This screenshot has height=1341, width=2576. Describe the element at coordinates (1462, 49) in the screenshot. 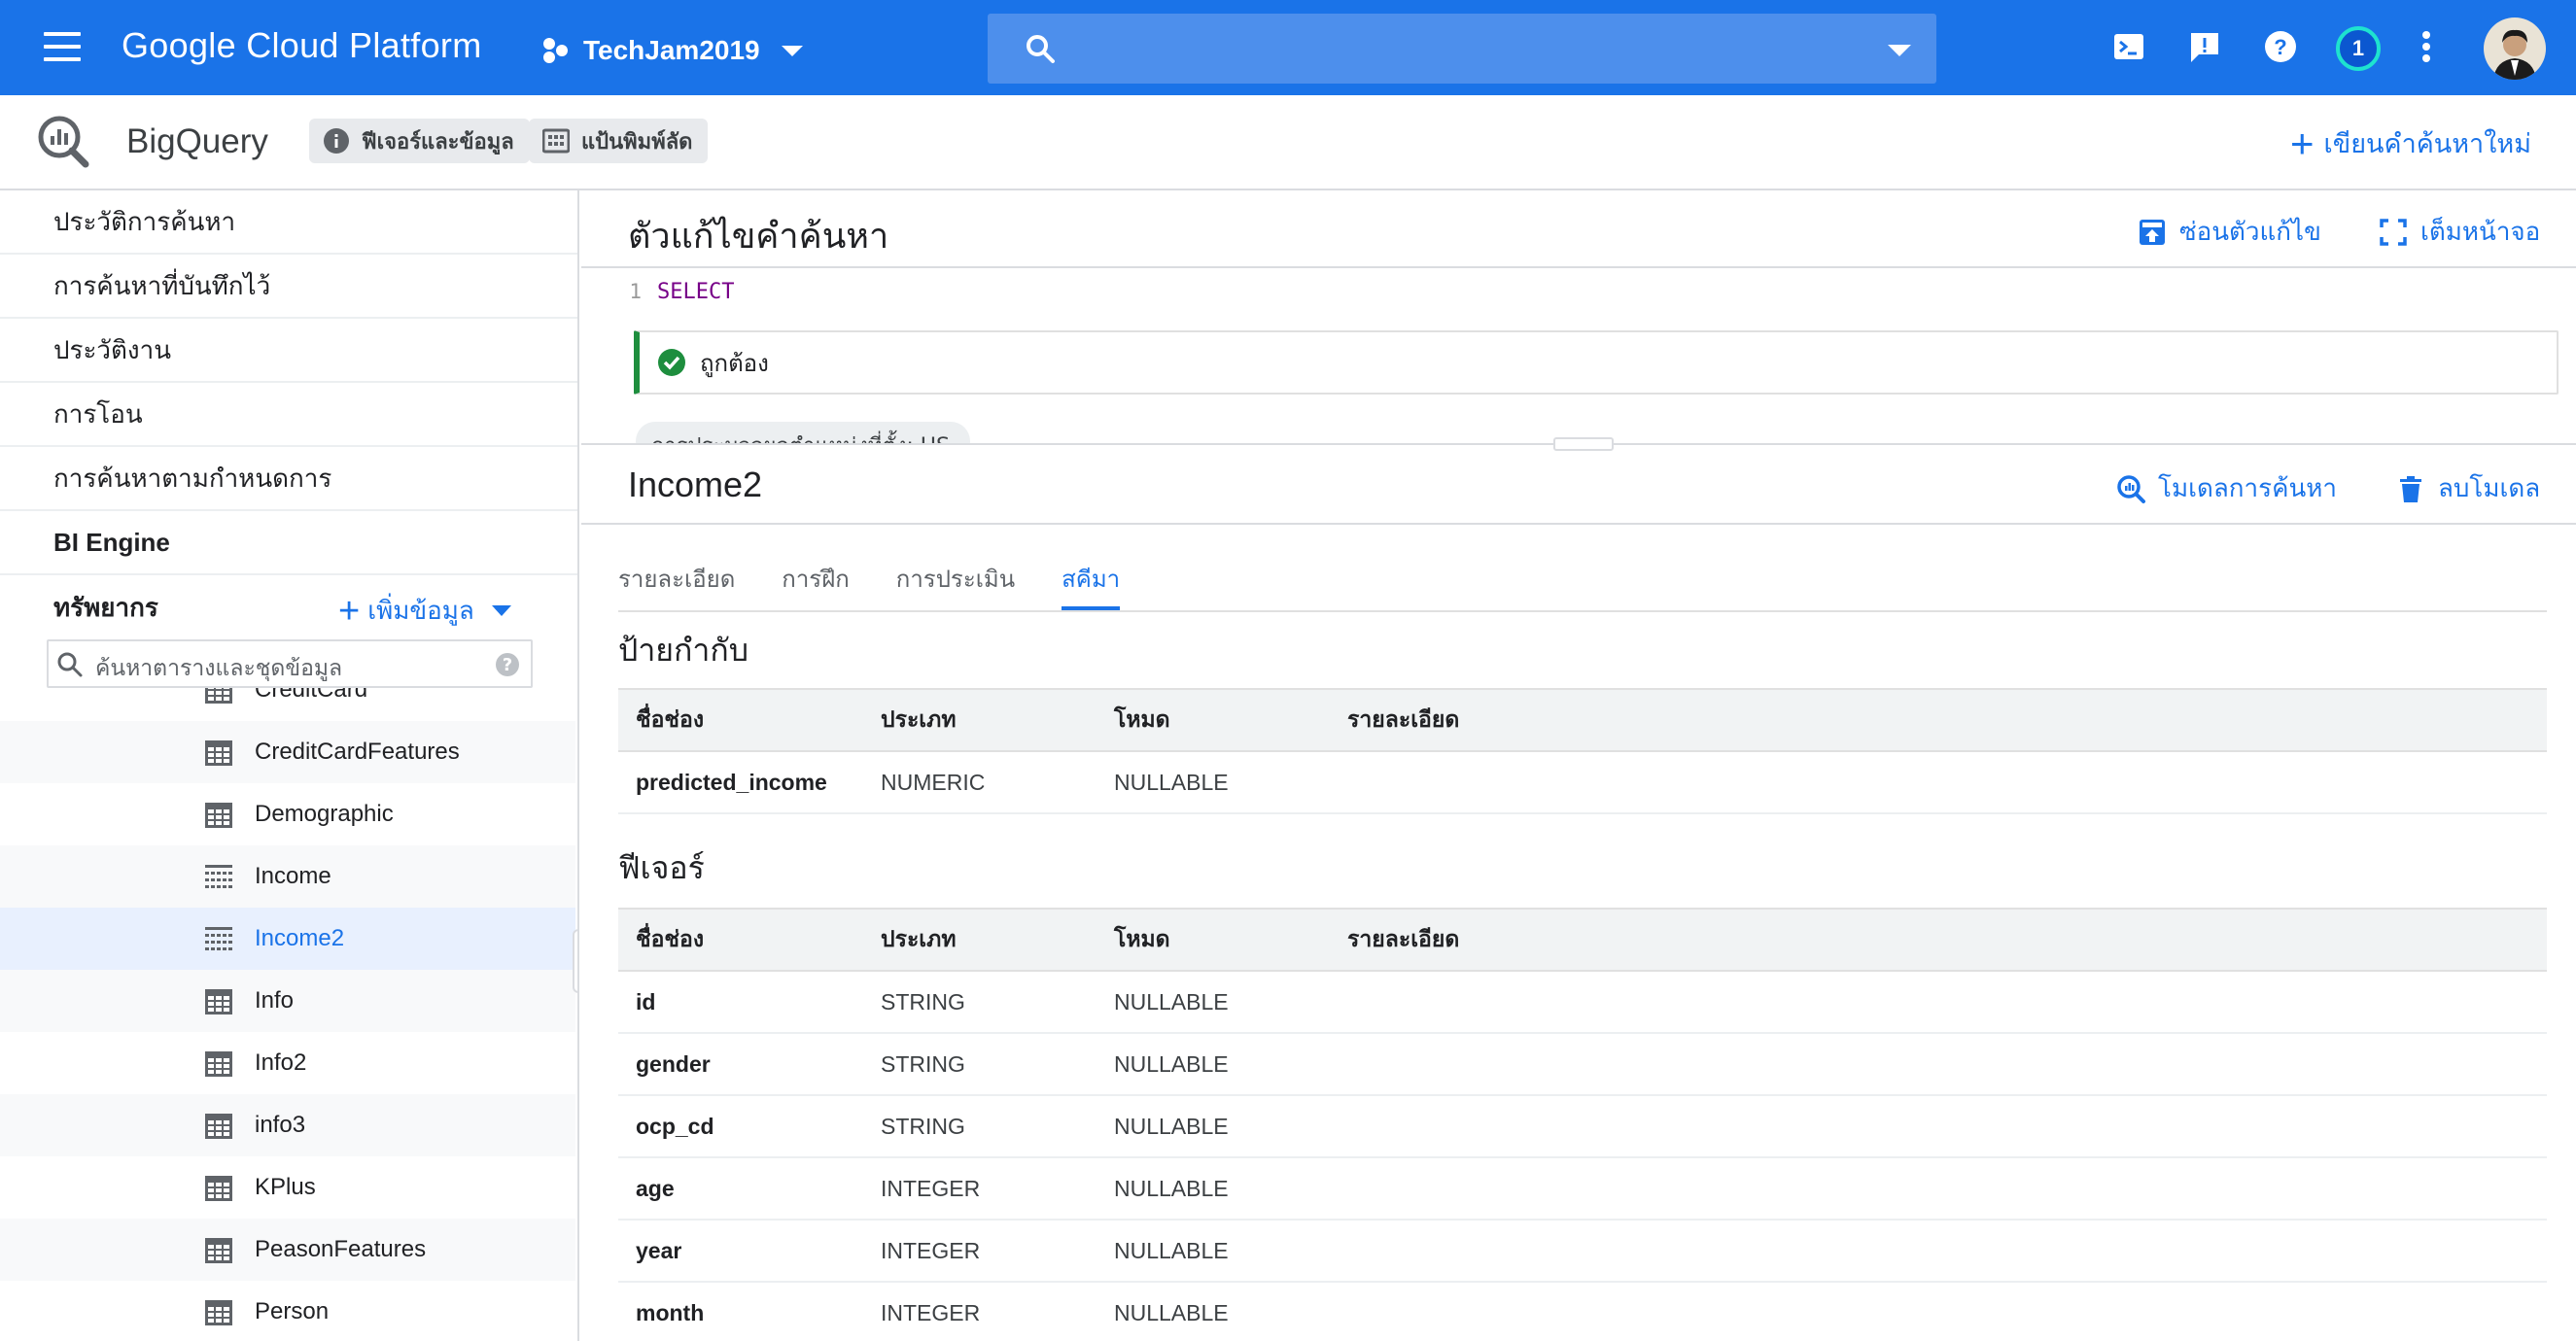

I see `search-input` at that location.